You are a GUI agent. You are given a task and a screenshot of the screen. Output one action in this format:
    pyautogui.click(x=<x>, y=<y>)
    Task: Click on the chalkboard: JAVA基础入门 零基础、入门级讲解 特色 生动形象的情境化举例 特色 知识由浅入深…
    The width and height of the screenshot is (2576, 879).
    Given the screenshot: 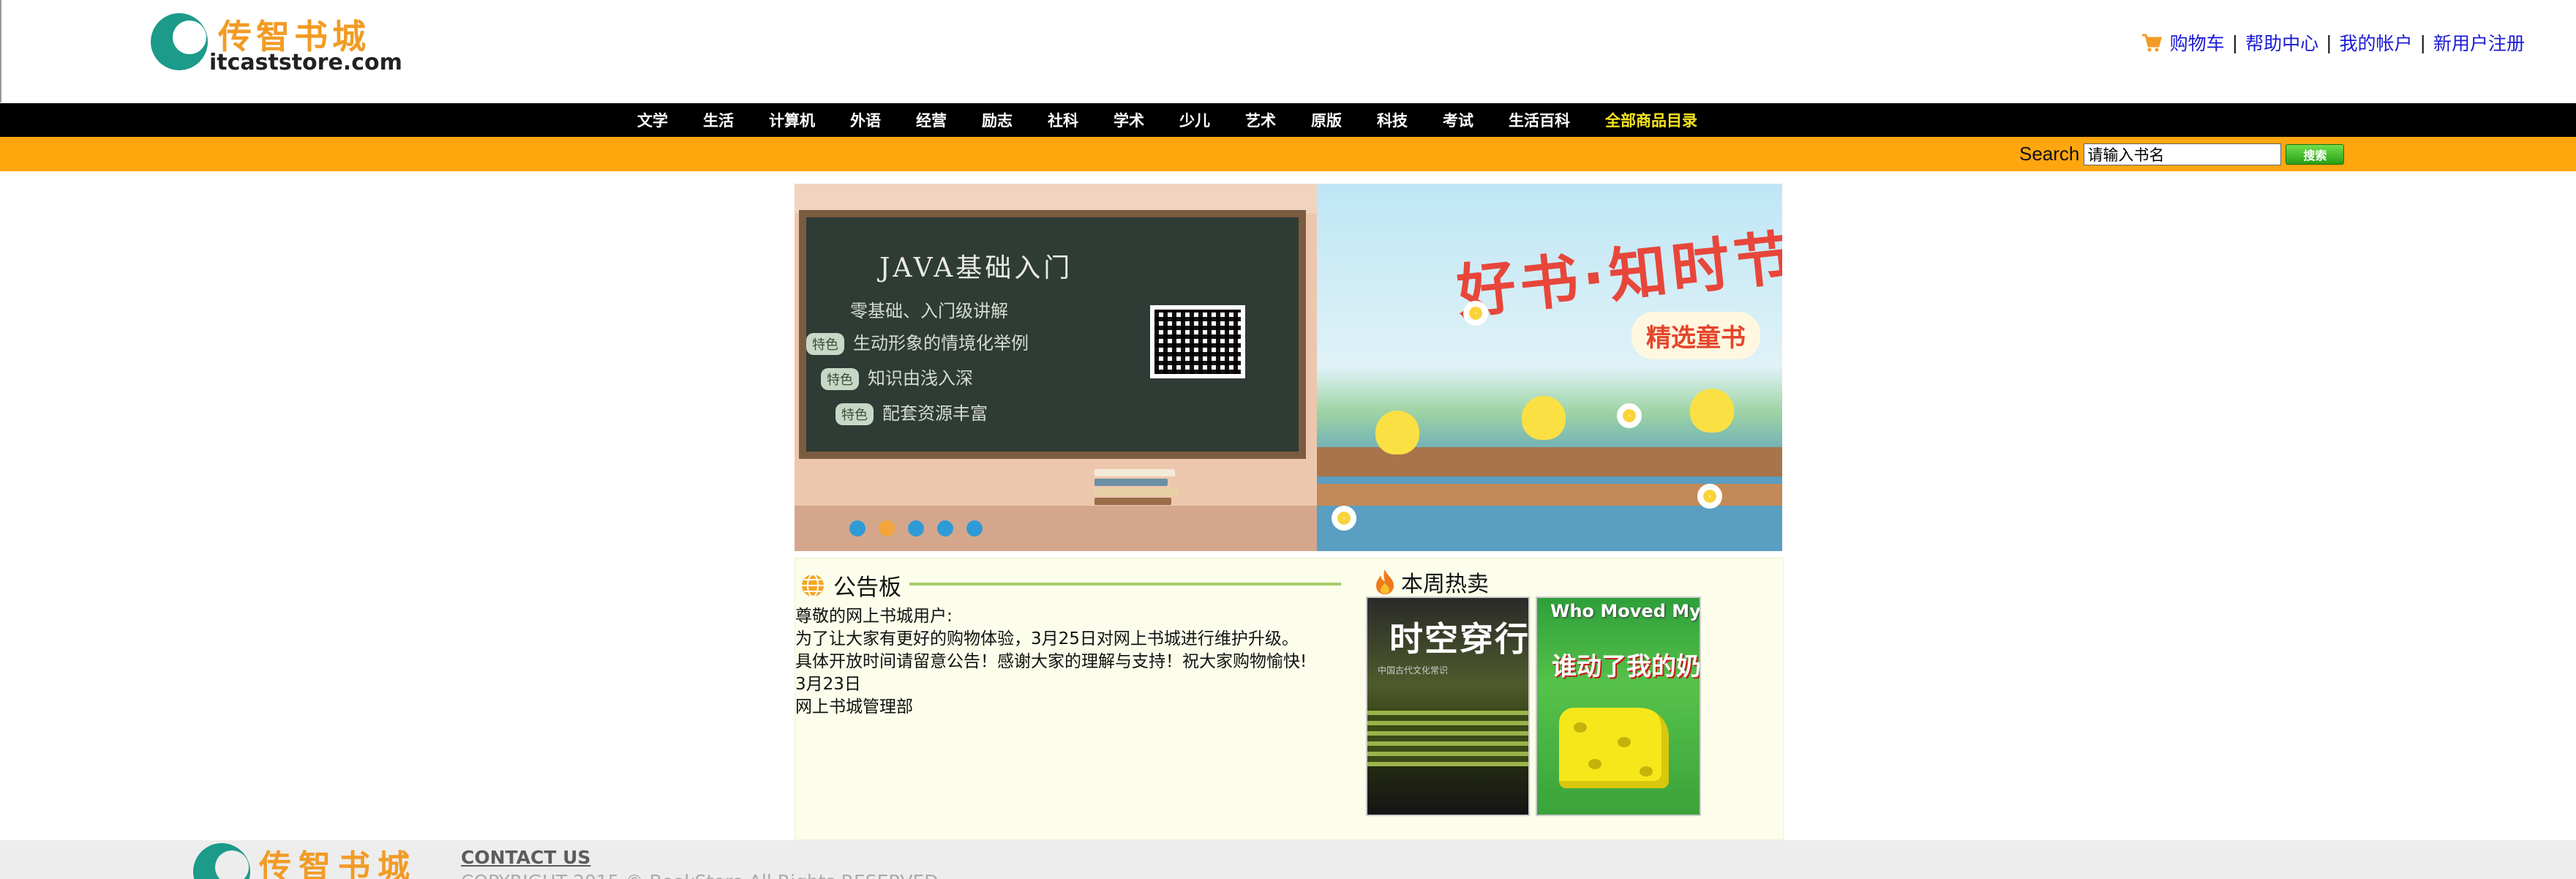 What is the action you would take?
    pyautogui.click(x=1052, y=334)
    